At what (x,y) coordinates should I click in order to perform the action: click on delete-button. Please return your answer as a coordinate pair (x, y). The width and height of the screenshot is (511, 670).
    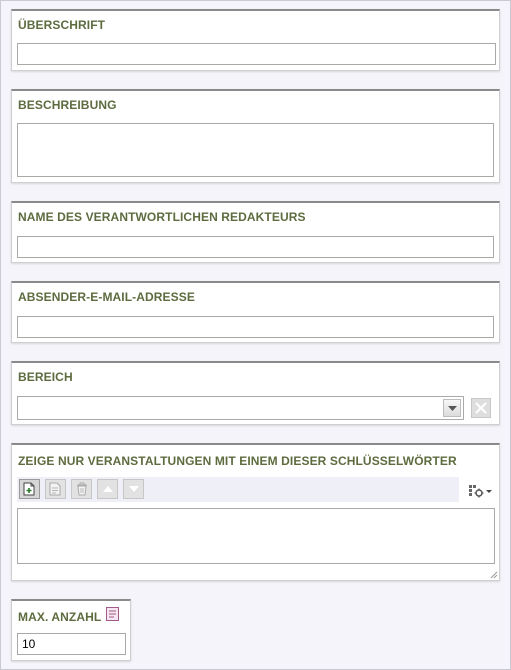
    Looking at the image, I should click on (81, 489).